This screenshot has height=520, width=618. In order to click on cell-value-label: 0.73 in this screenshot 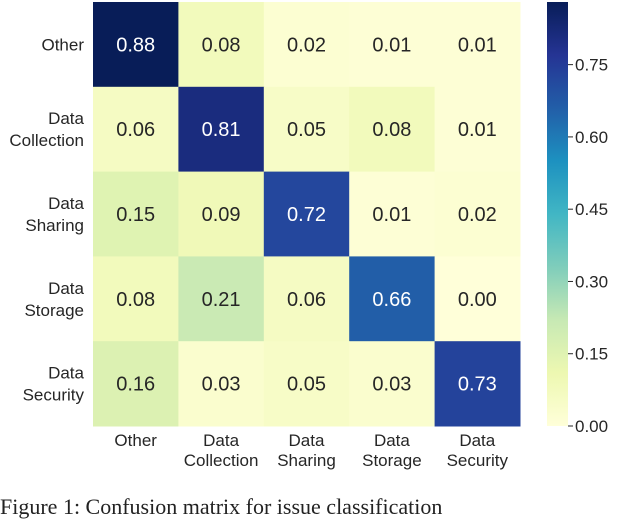, I will do `click(477, 385)`.